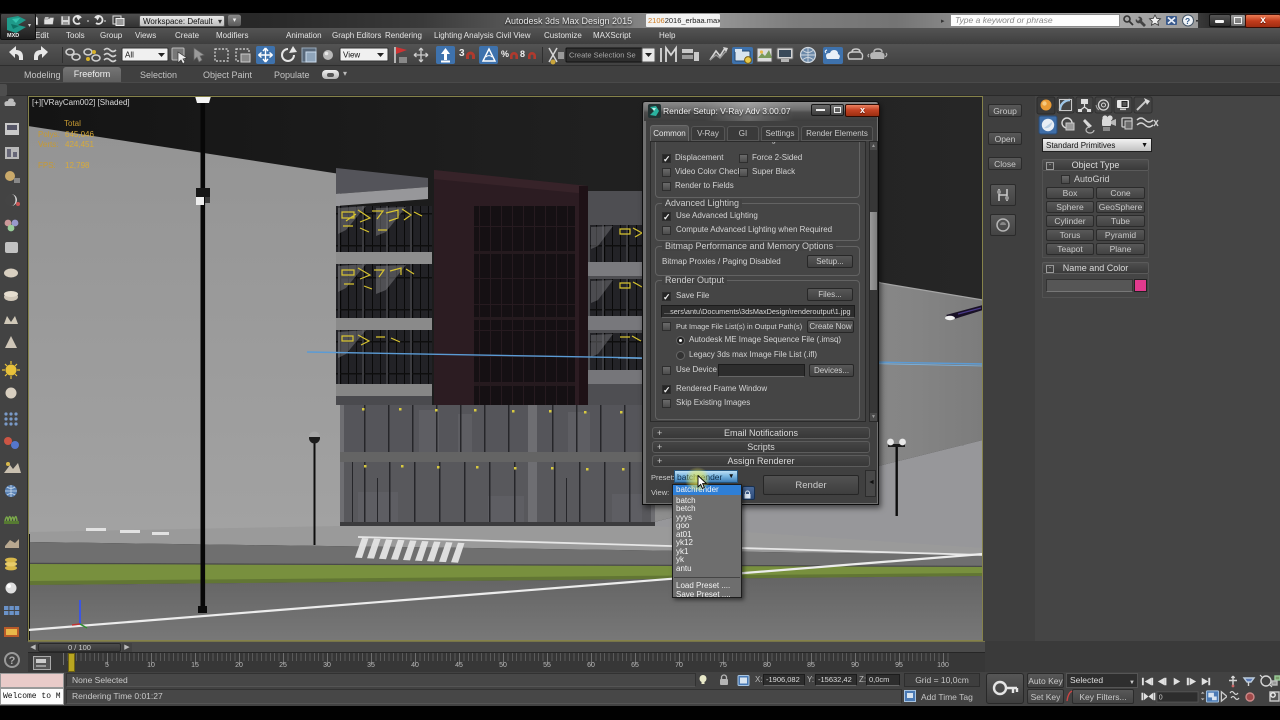 Image resolution: width=1280 pixels, height=720 pixels. Describe the element at coordinates (462, 53) in the screenshot. I see `svg-text: 3` at that location.